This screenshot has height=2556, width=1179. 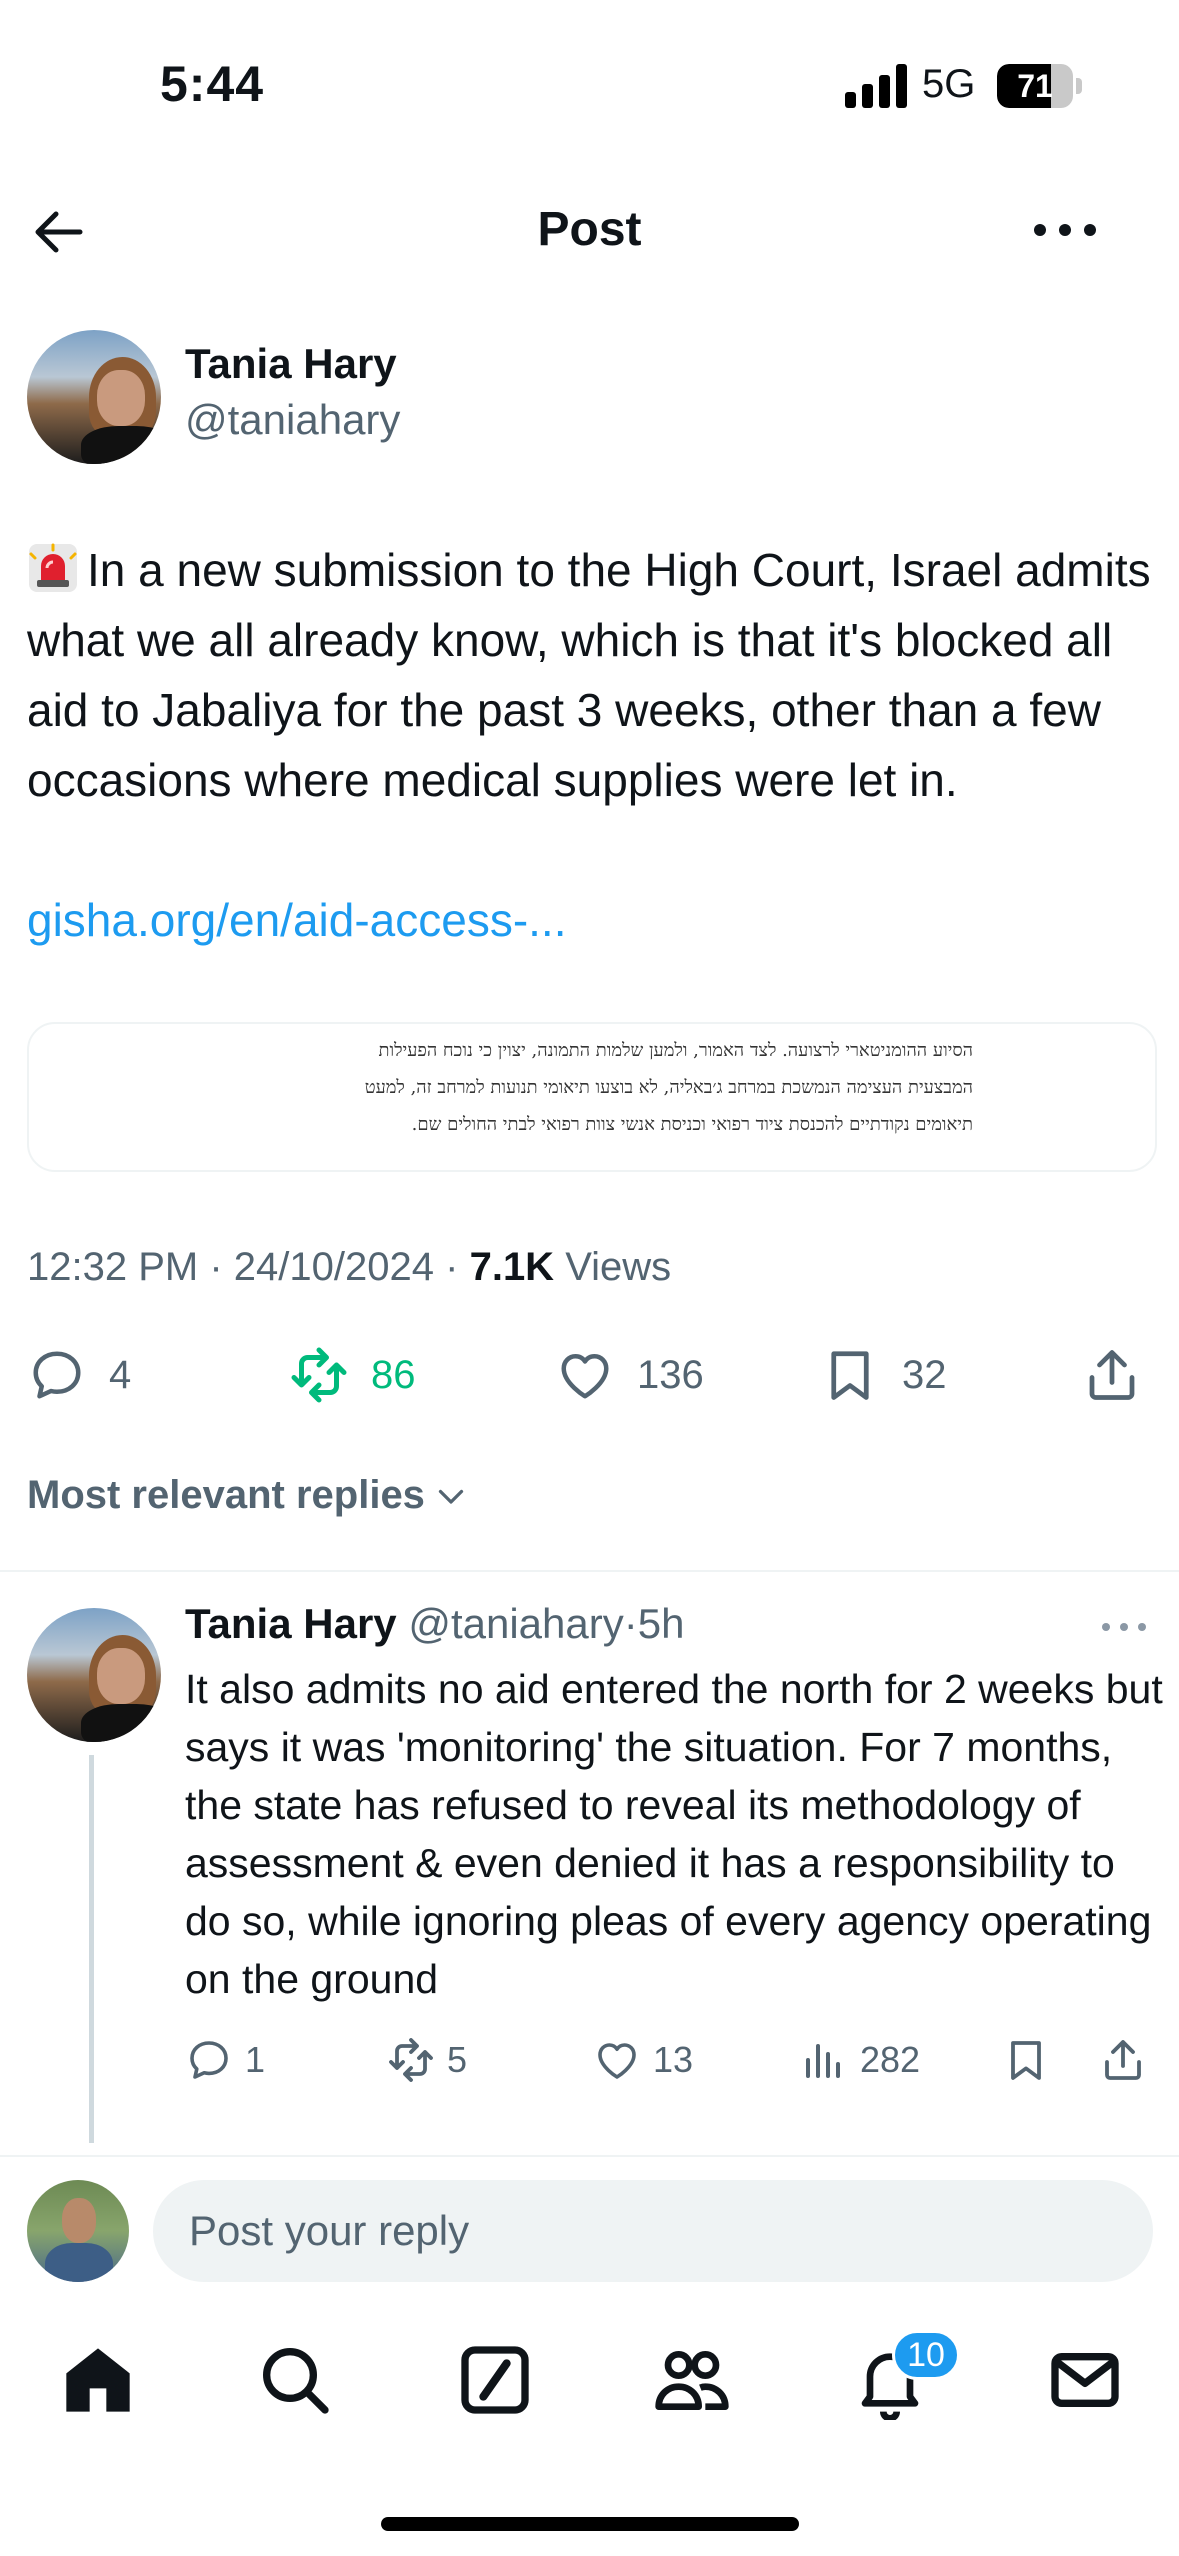 I want to click on reply-view-count: 282, so click(x=890, y=2059).